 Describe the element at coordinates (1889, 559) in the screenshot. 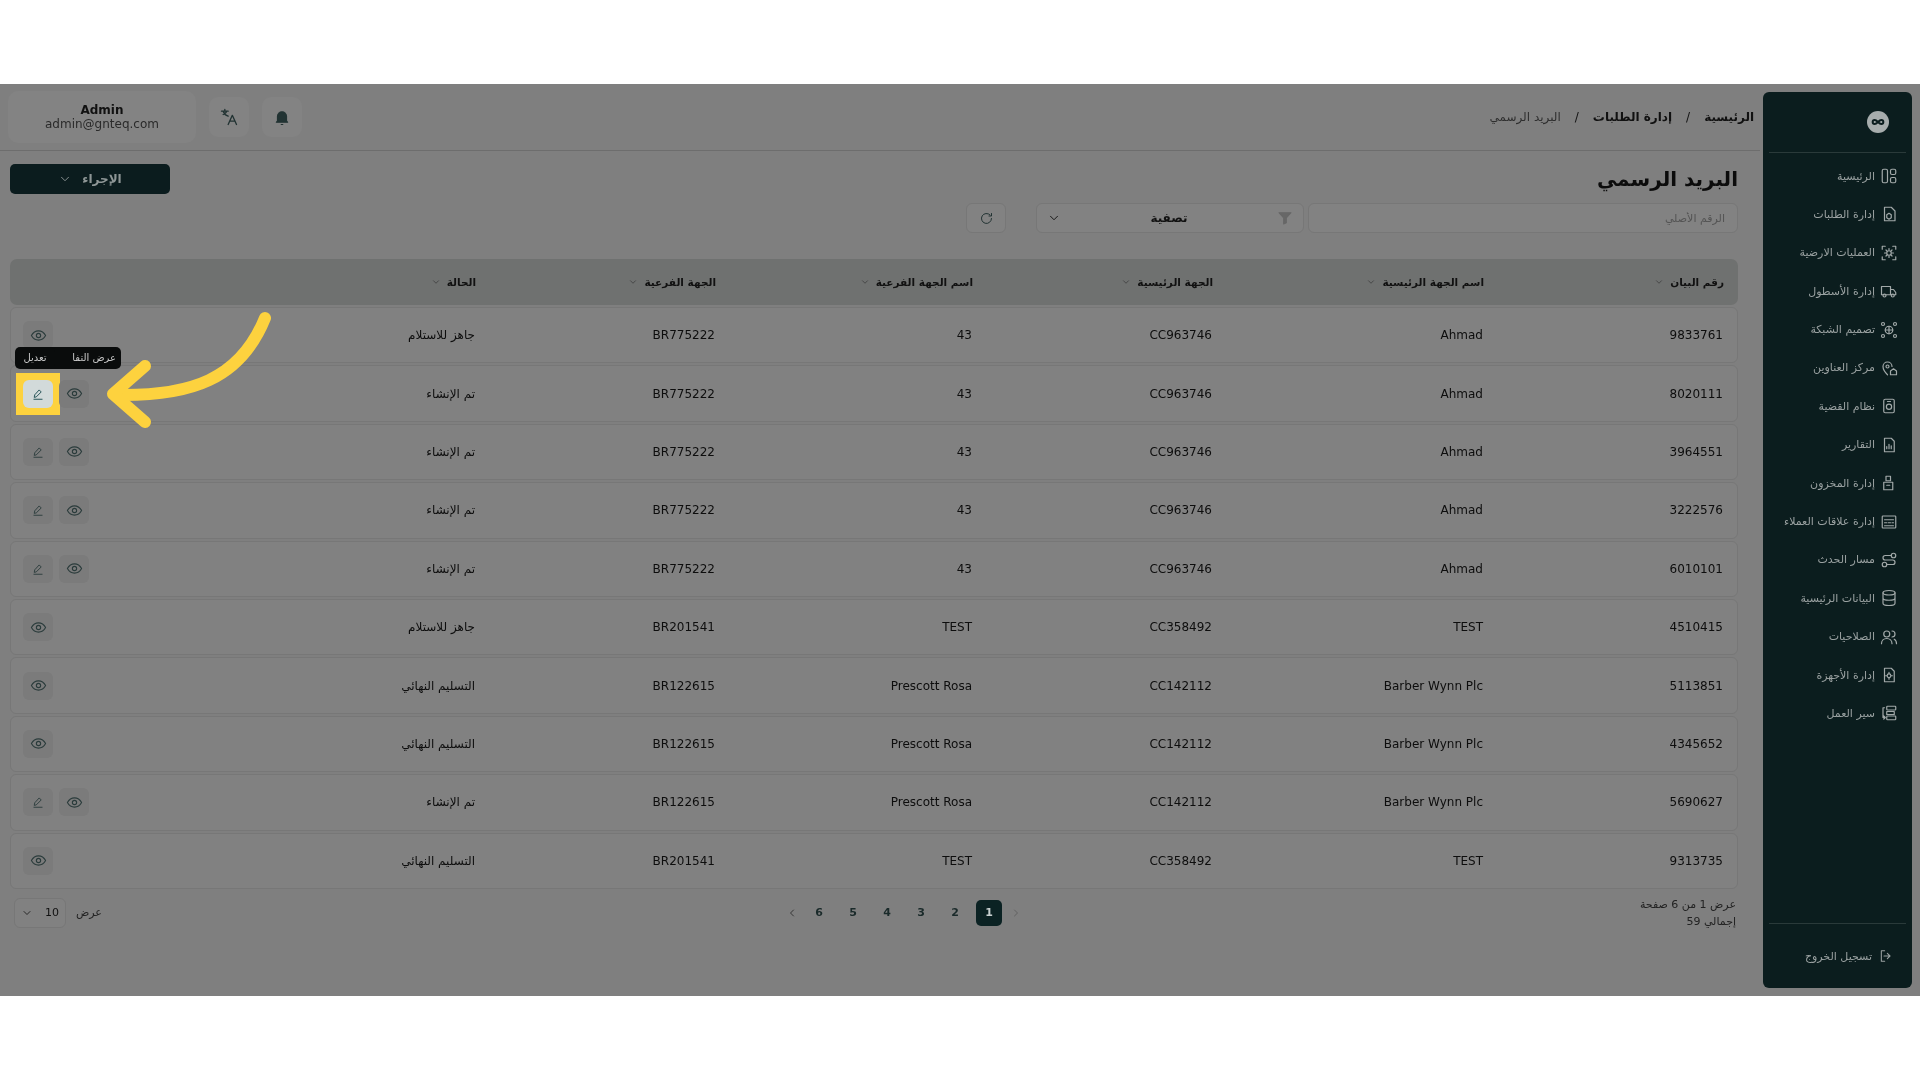

I see `route-icon` at that location.